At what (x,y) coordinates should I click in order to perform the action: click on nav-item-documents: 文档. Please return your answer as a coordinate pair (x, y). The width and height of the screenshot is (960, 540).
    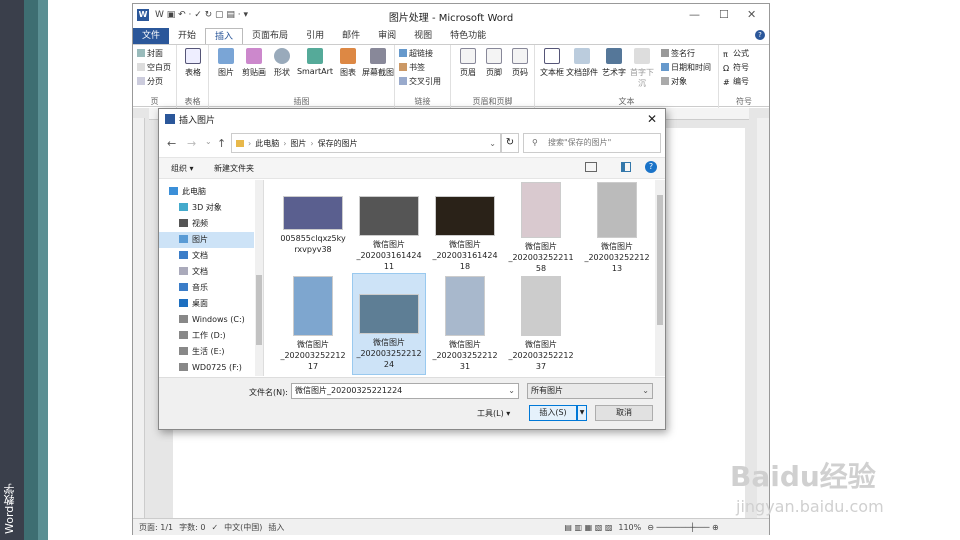
    Looking at the image, I should click on (206, 272).